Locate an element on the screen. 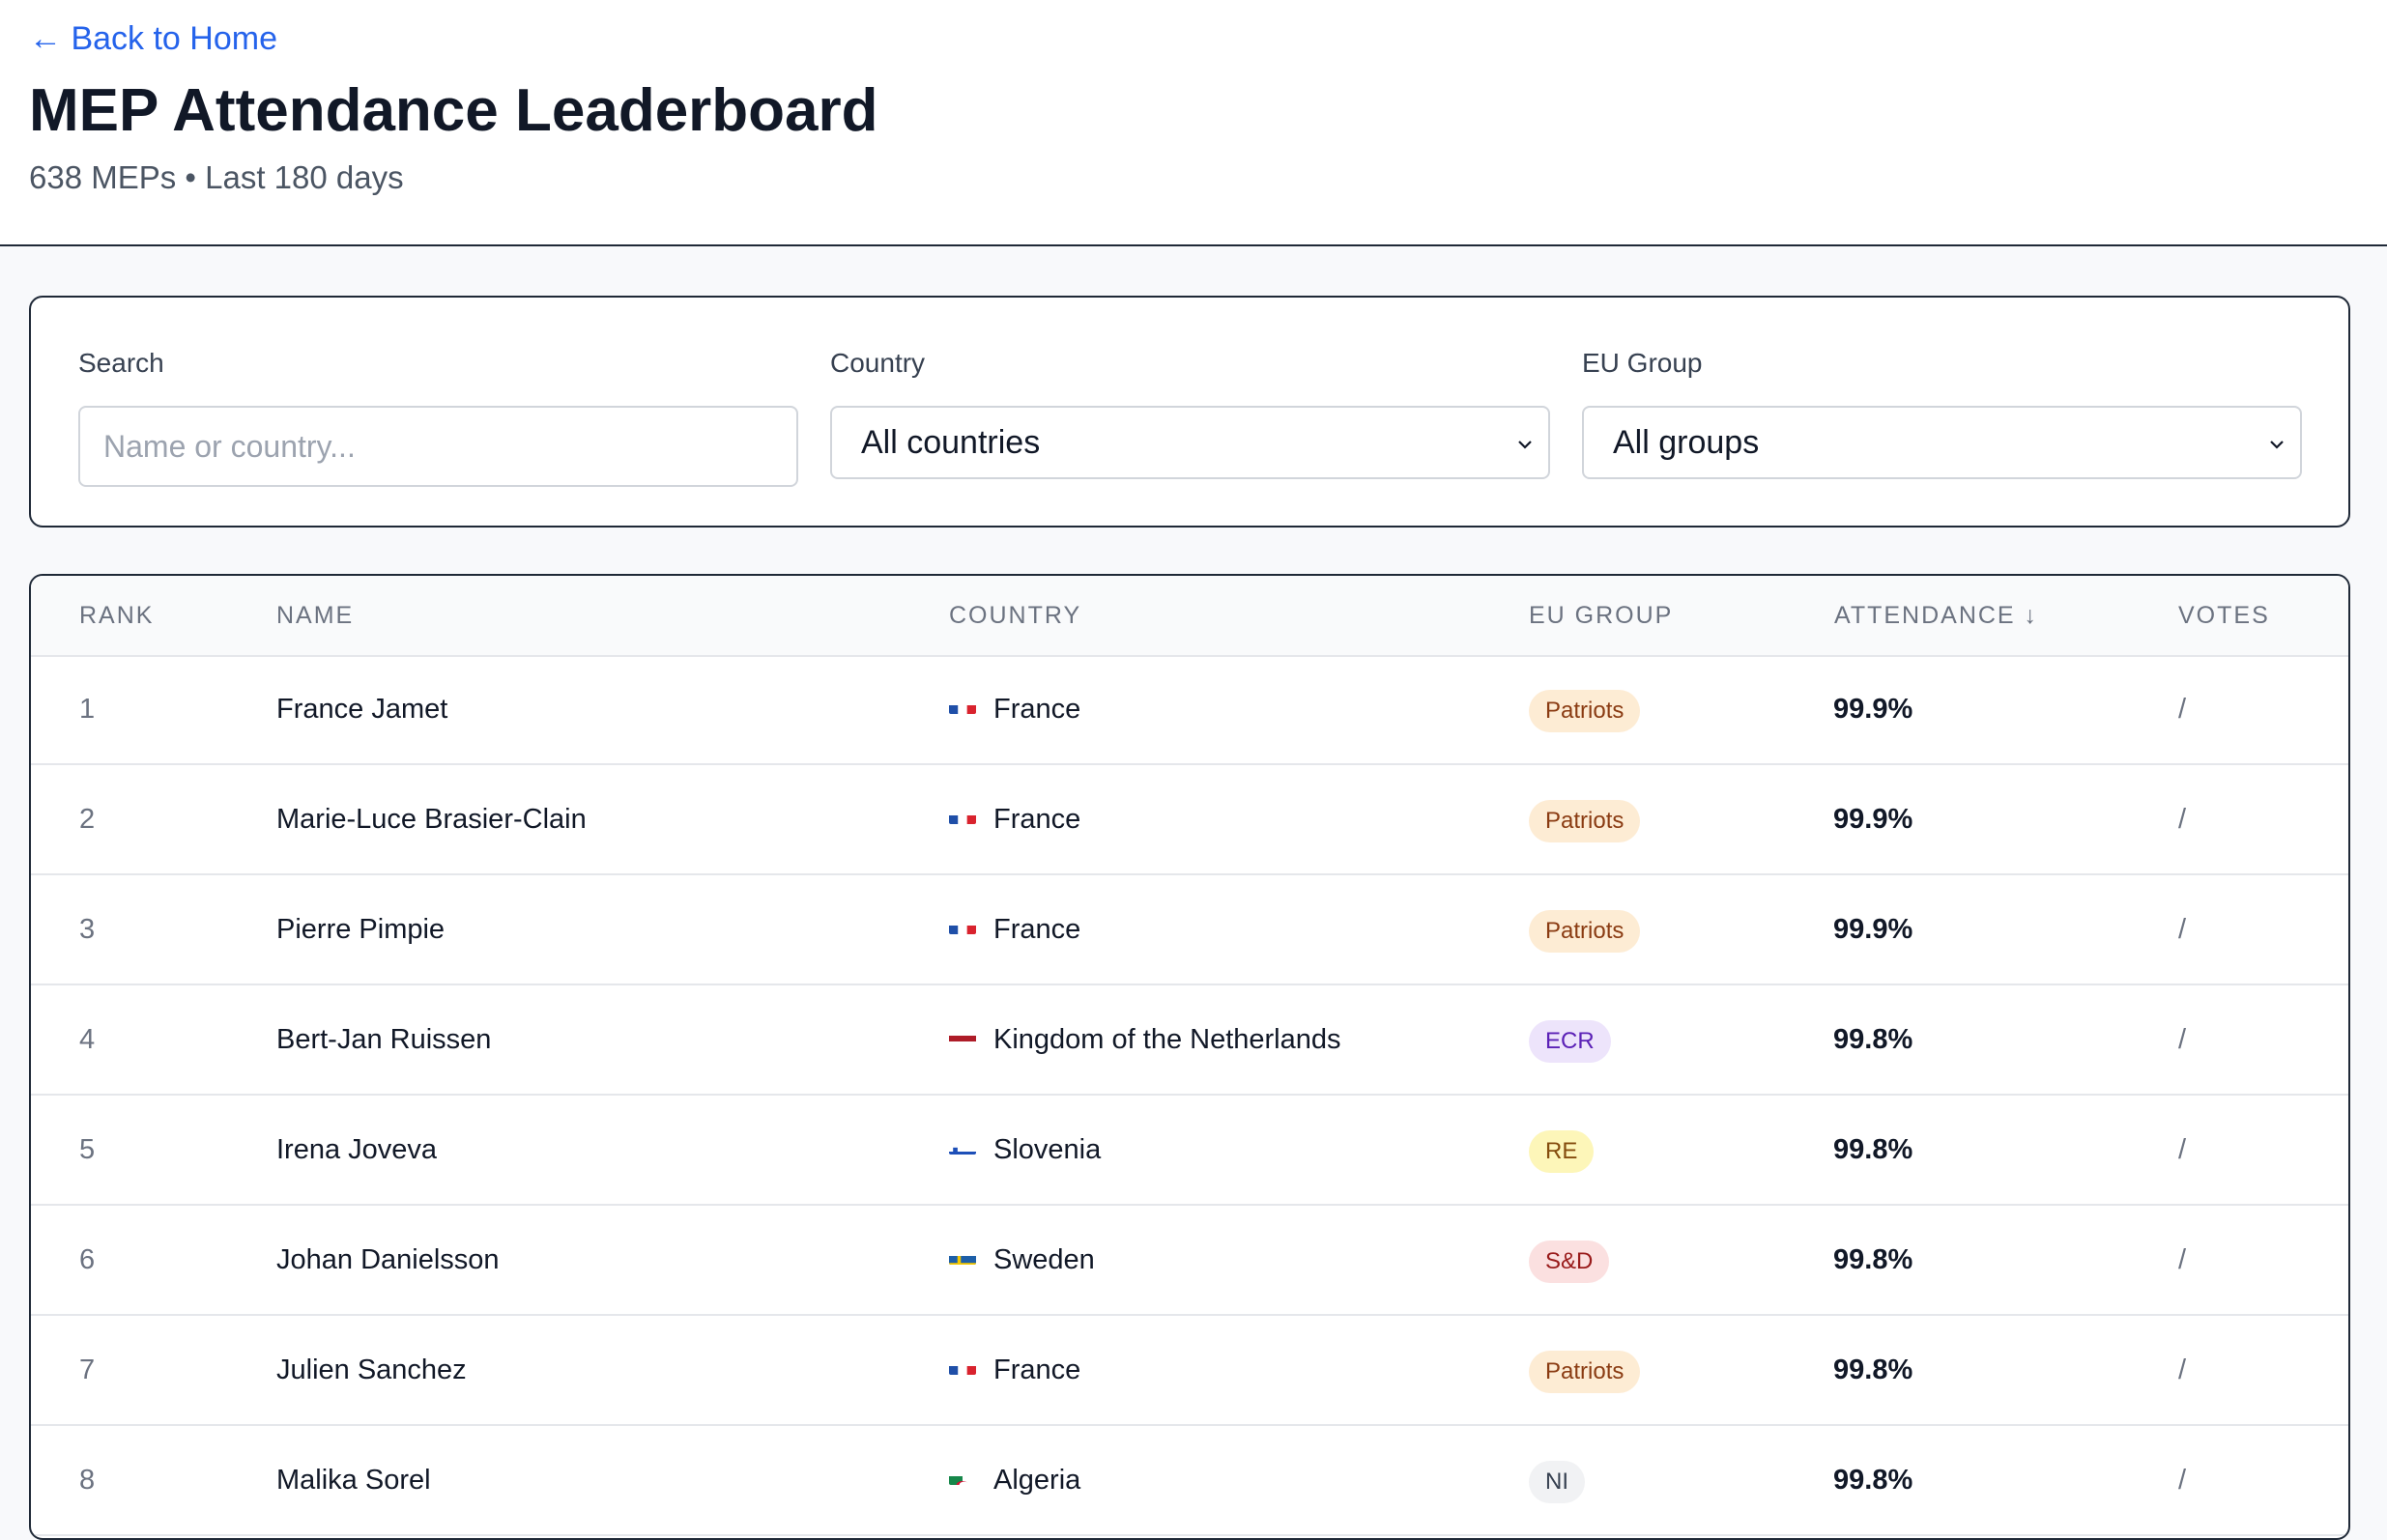  rank-cell: 2 is located at coordinates (88, 819).